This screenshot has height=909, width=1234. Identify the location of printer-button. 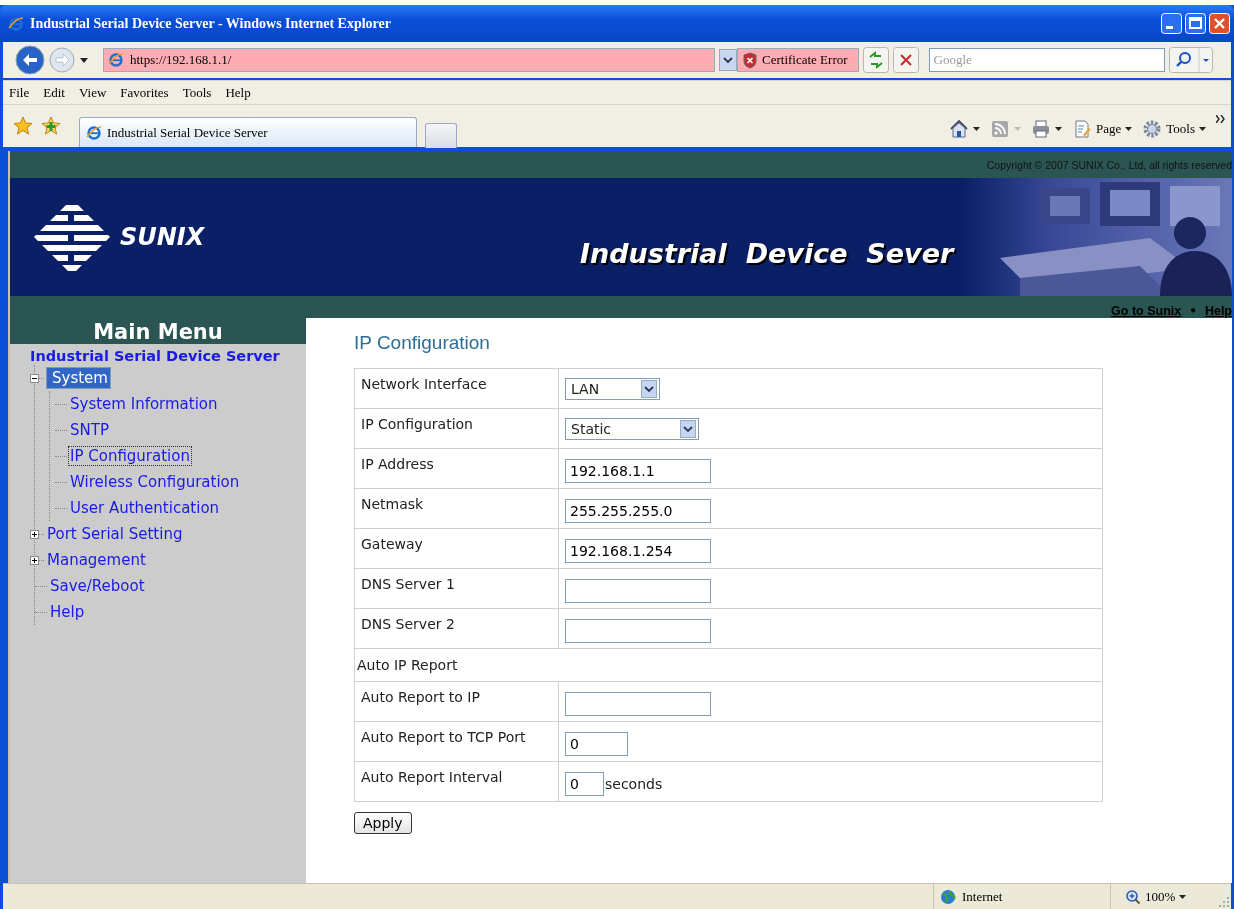
(1046, 129).